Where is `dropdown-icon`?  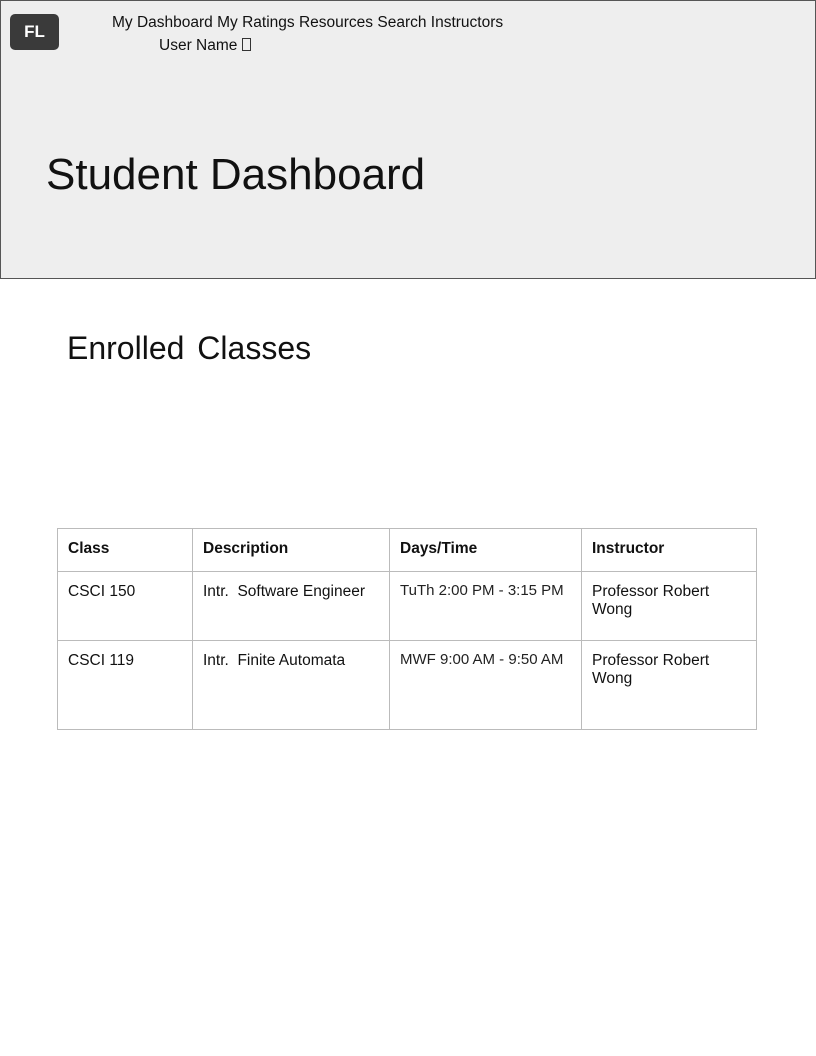
dropdown-icon is located at coordinates (247, 44).